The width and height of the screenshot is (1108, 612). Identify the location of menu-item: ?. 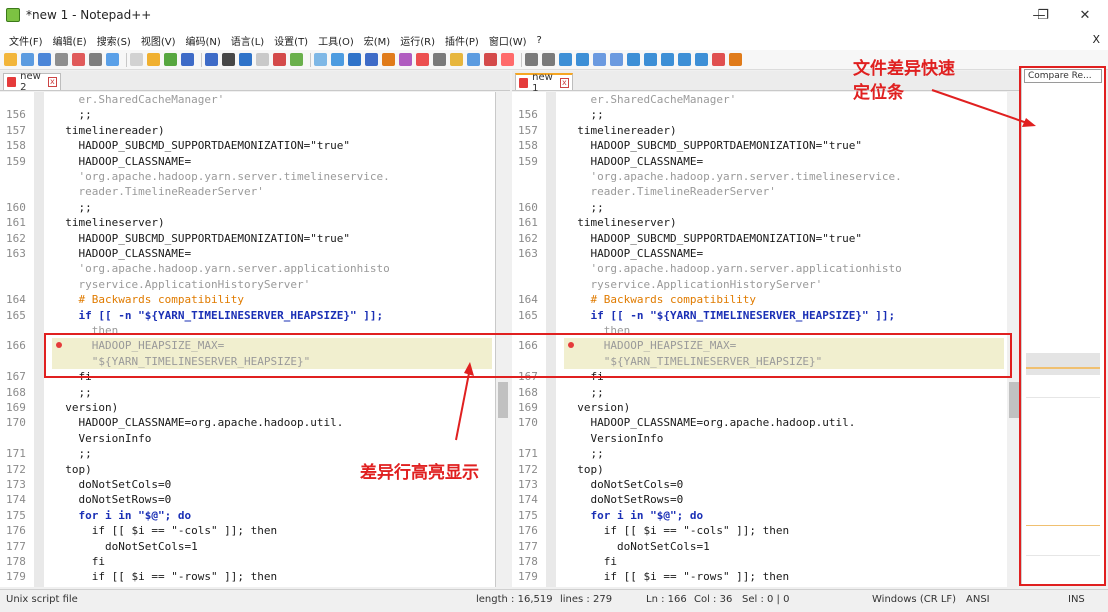
(539, 40).